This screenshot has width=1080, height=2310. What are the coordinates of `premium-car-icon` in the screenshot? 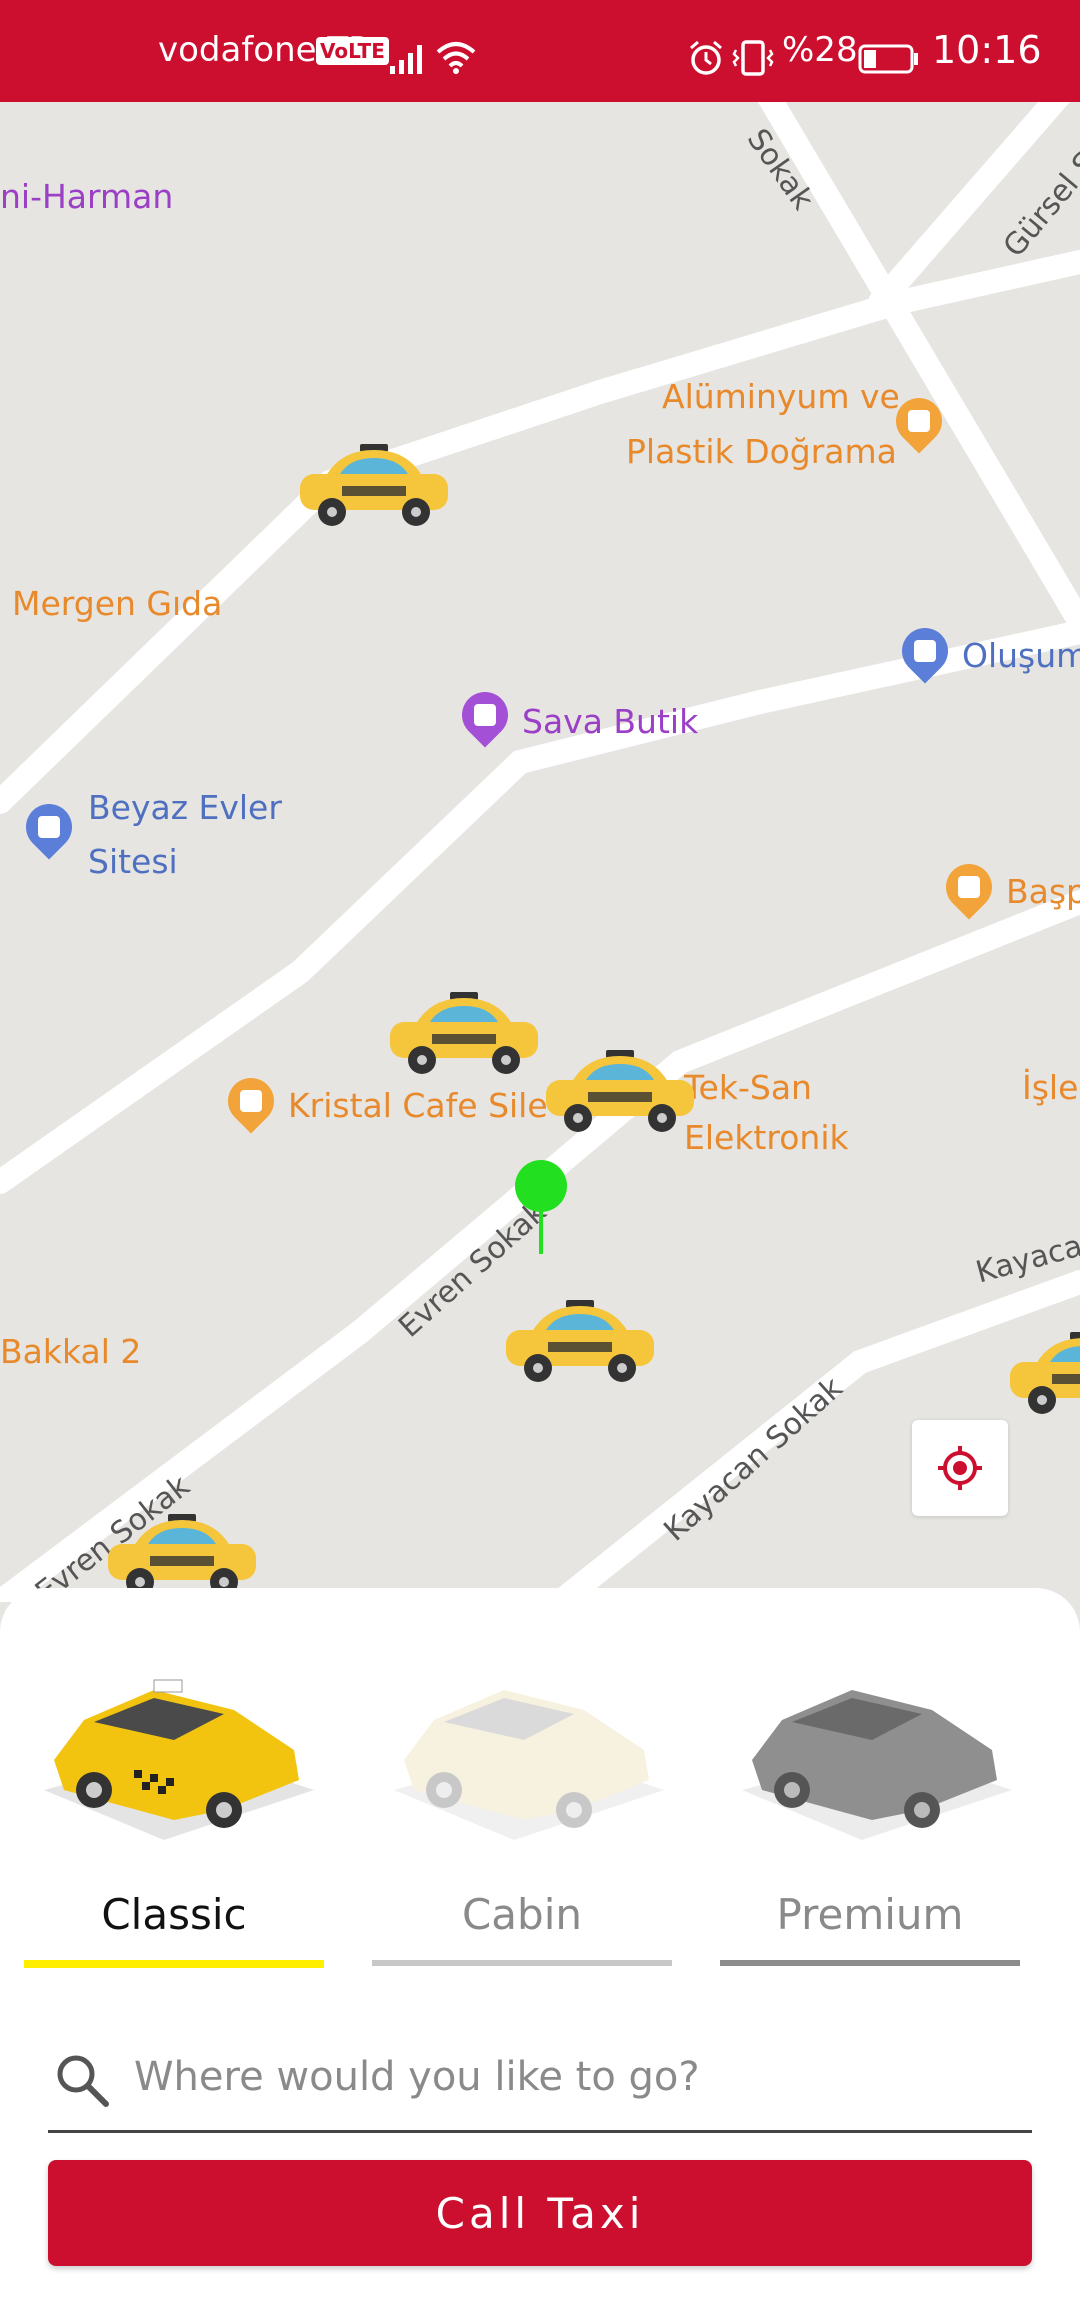 It's located at (872, 1740).